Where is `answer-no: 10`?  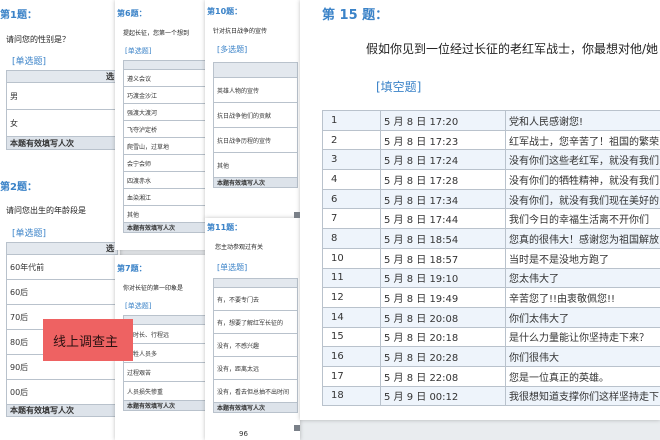
answer-no: 10 is located at coordinates (351, 258).